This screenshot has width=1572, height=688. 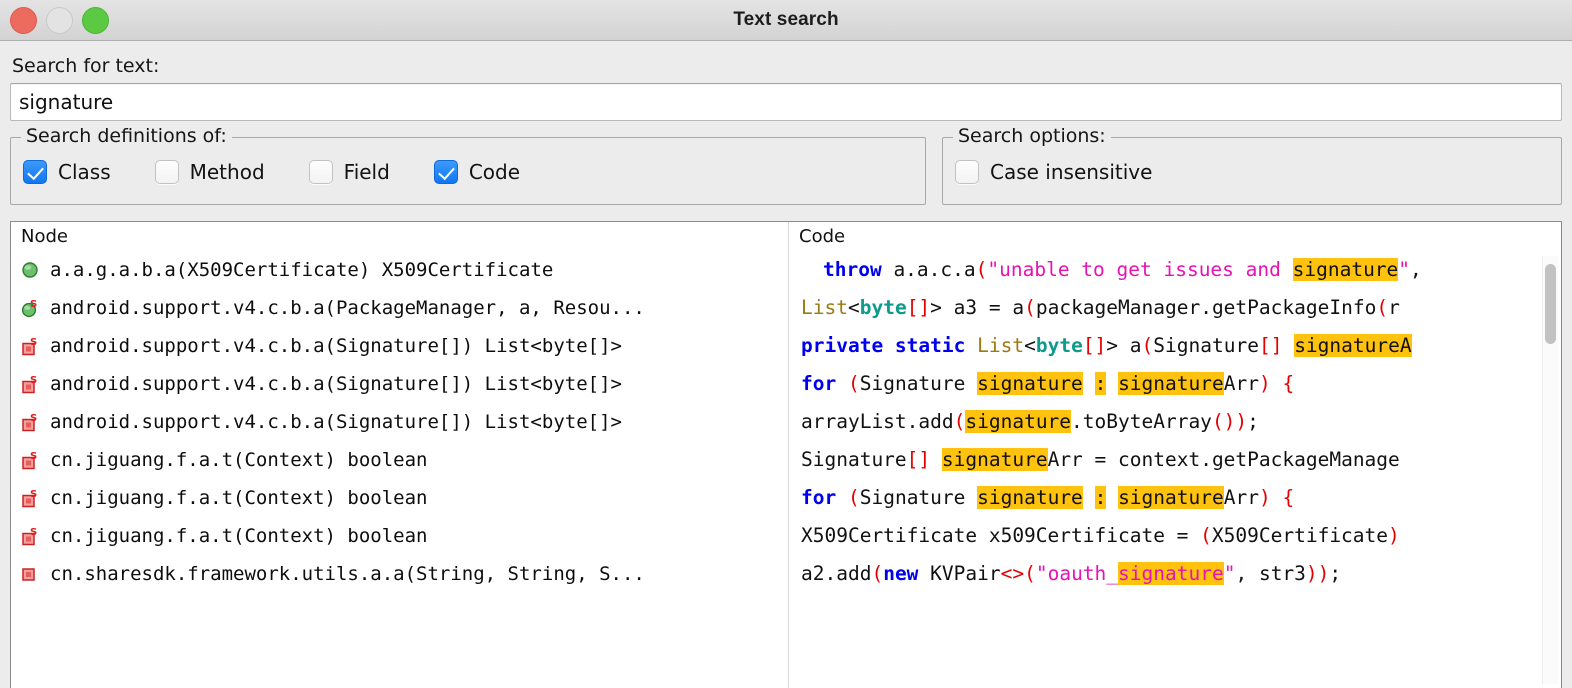 What do you see at coordinates (1550, 470) in the screenshot?
I see `code-vertical-scrollbar` at bounding box center [1550, 470].